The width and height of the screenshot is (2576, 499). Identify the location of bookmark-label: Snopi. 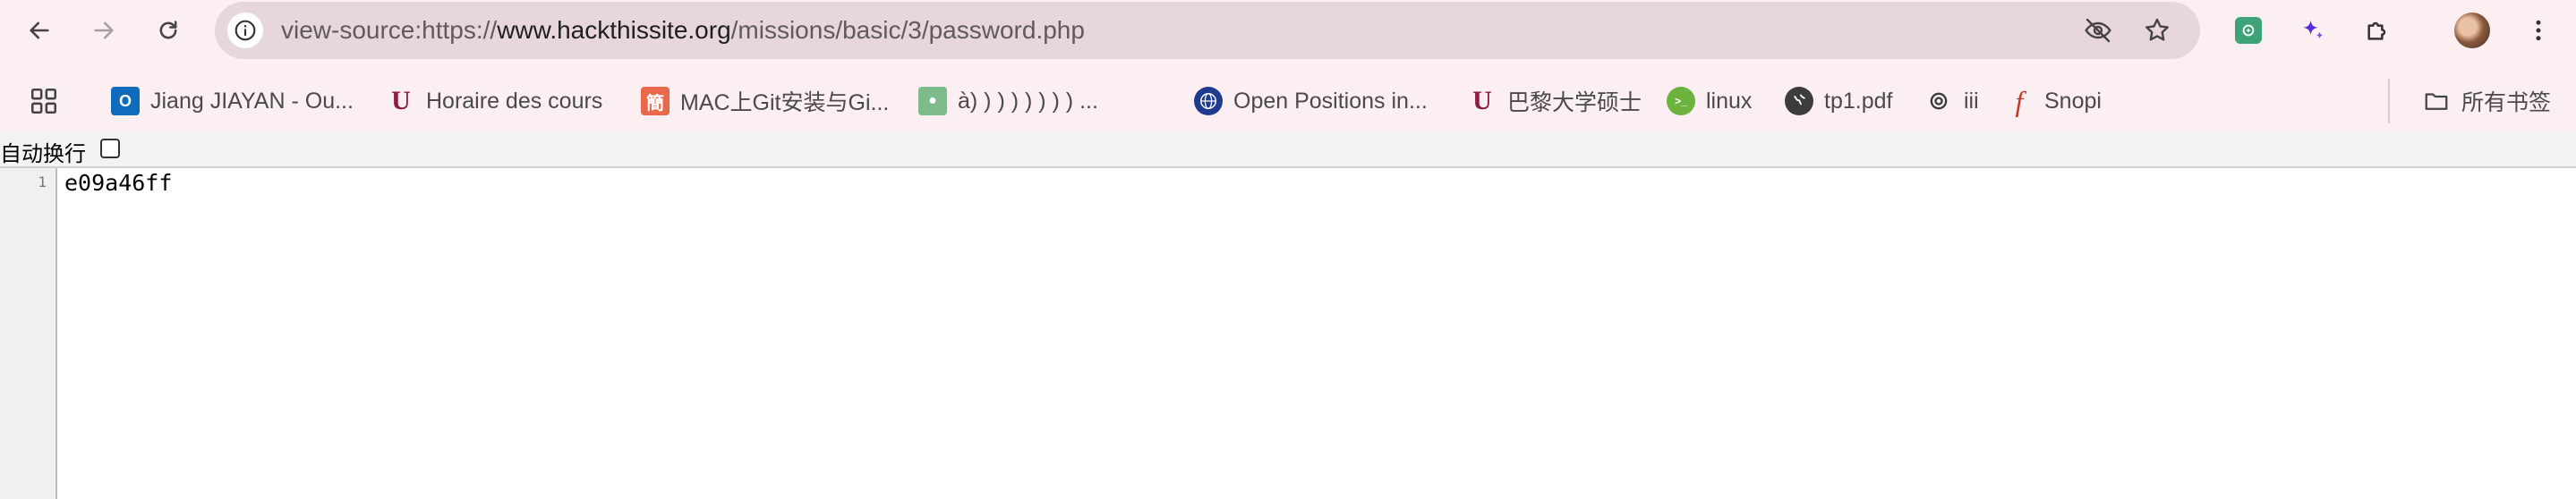
(2073, 101).